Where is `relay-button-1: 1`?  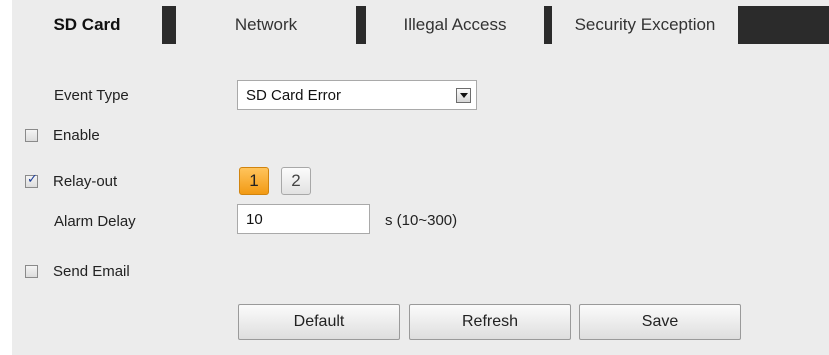 relay-button-1: 1 is located at coordinates (254, 181).